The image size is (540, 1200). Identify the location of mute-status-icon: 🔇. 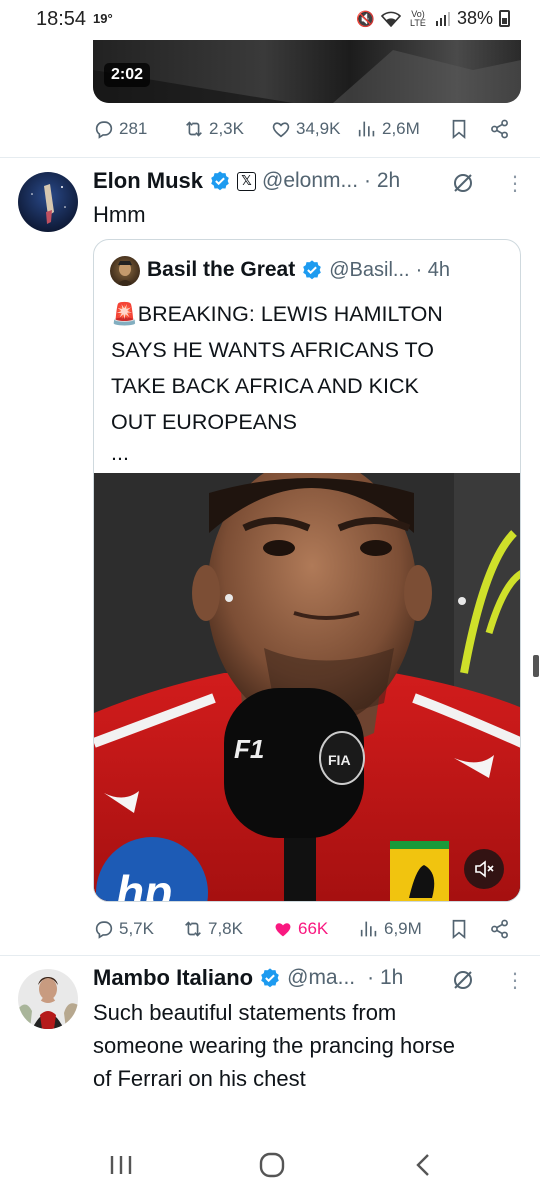
(365, 19).